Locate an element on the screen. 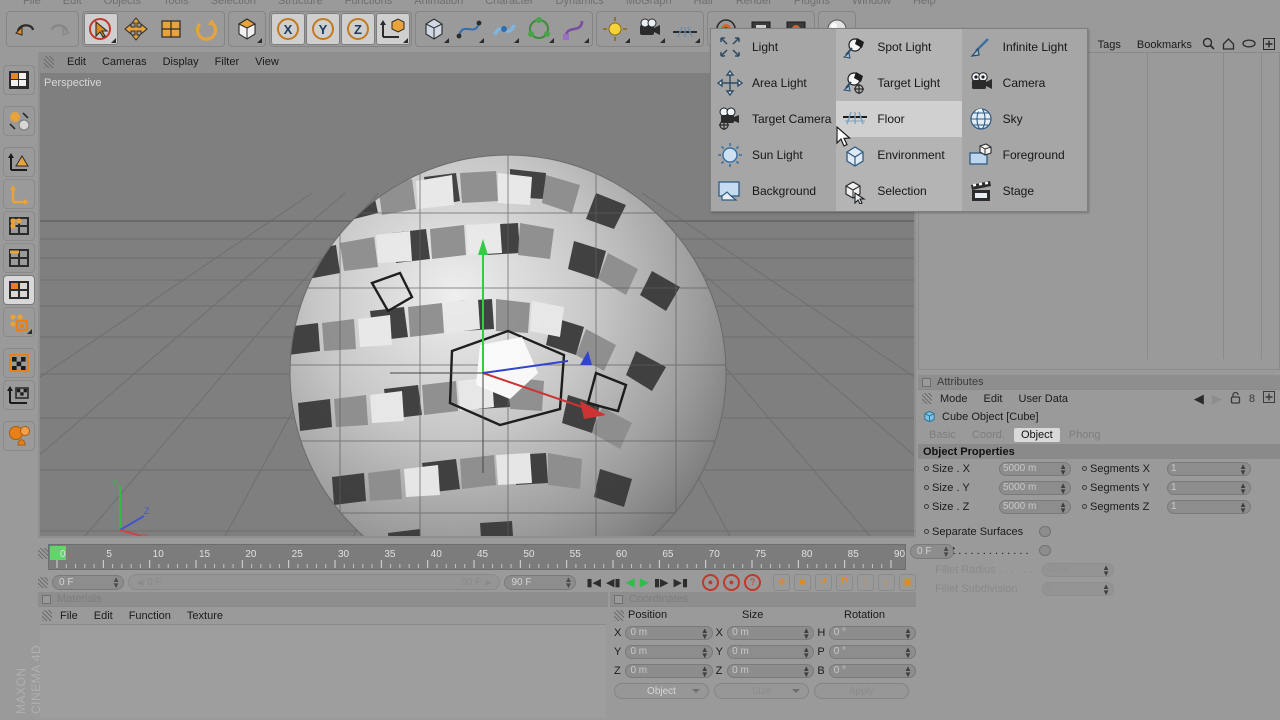 The height and width of the screenshot is (720, 1280). home-icon is located at coordinates (1228, 45).